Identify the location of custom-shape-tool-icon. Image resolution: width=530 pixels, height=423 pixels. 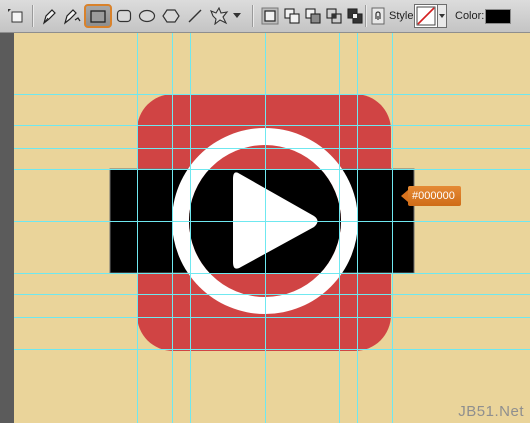
(219, 16).